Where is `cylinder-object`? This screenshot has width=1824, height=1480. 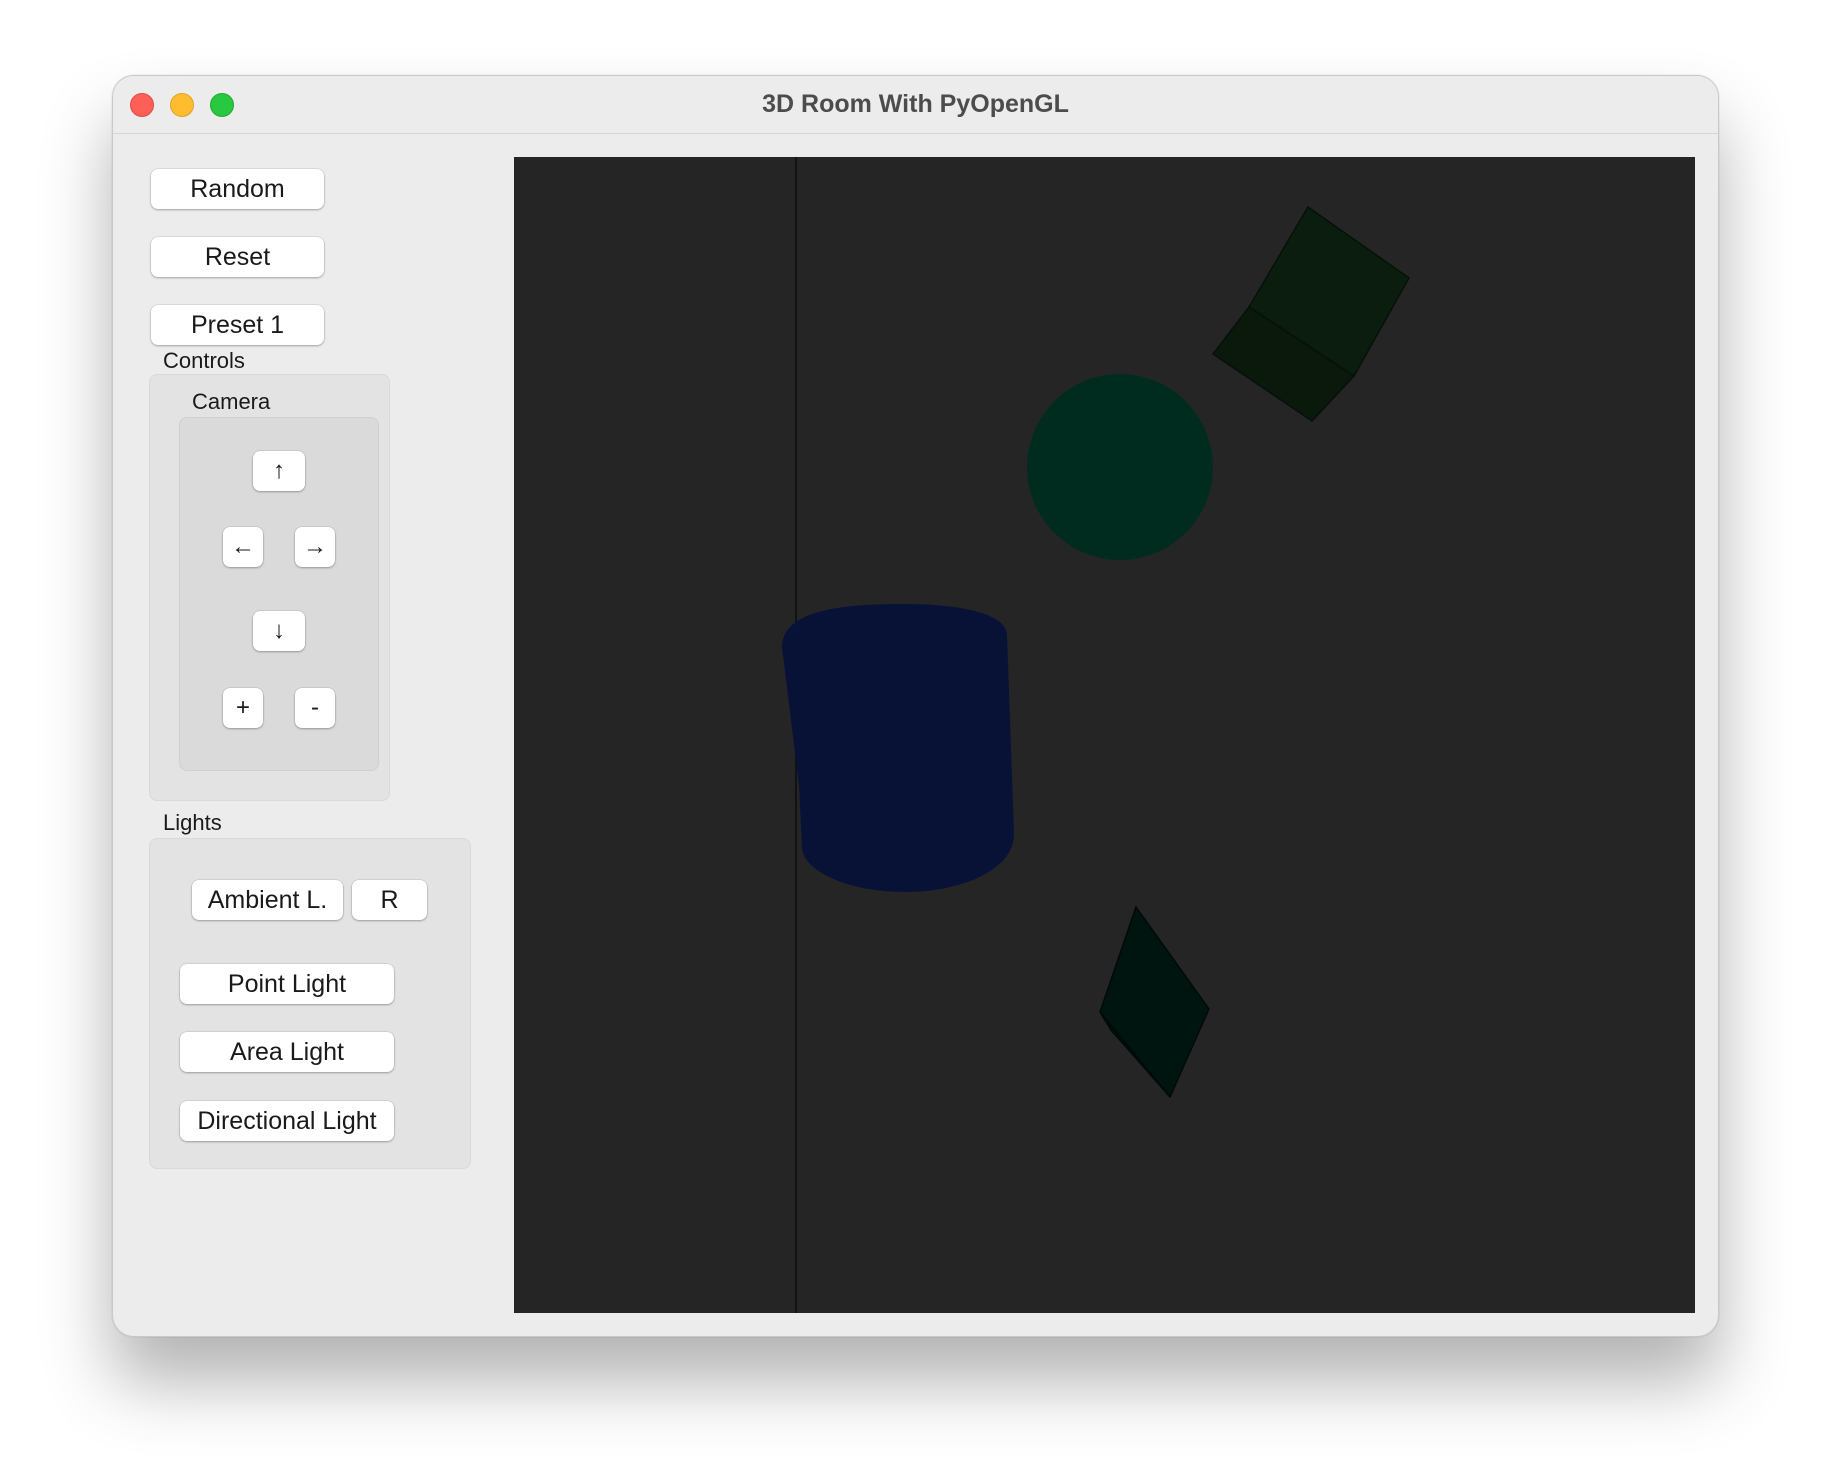
cylinder-object is located at coordinates (898, 748).